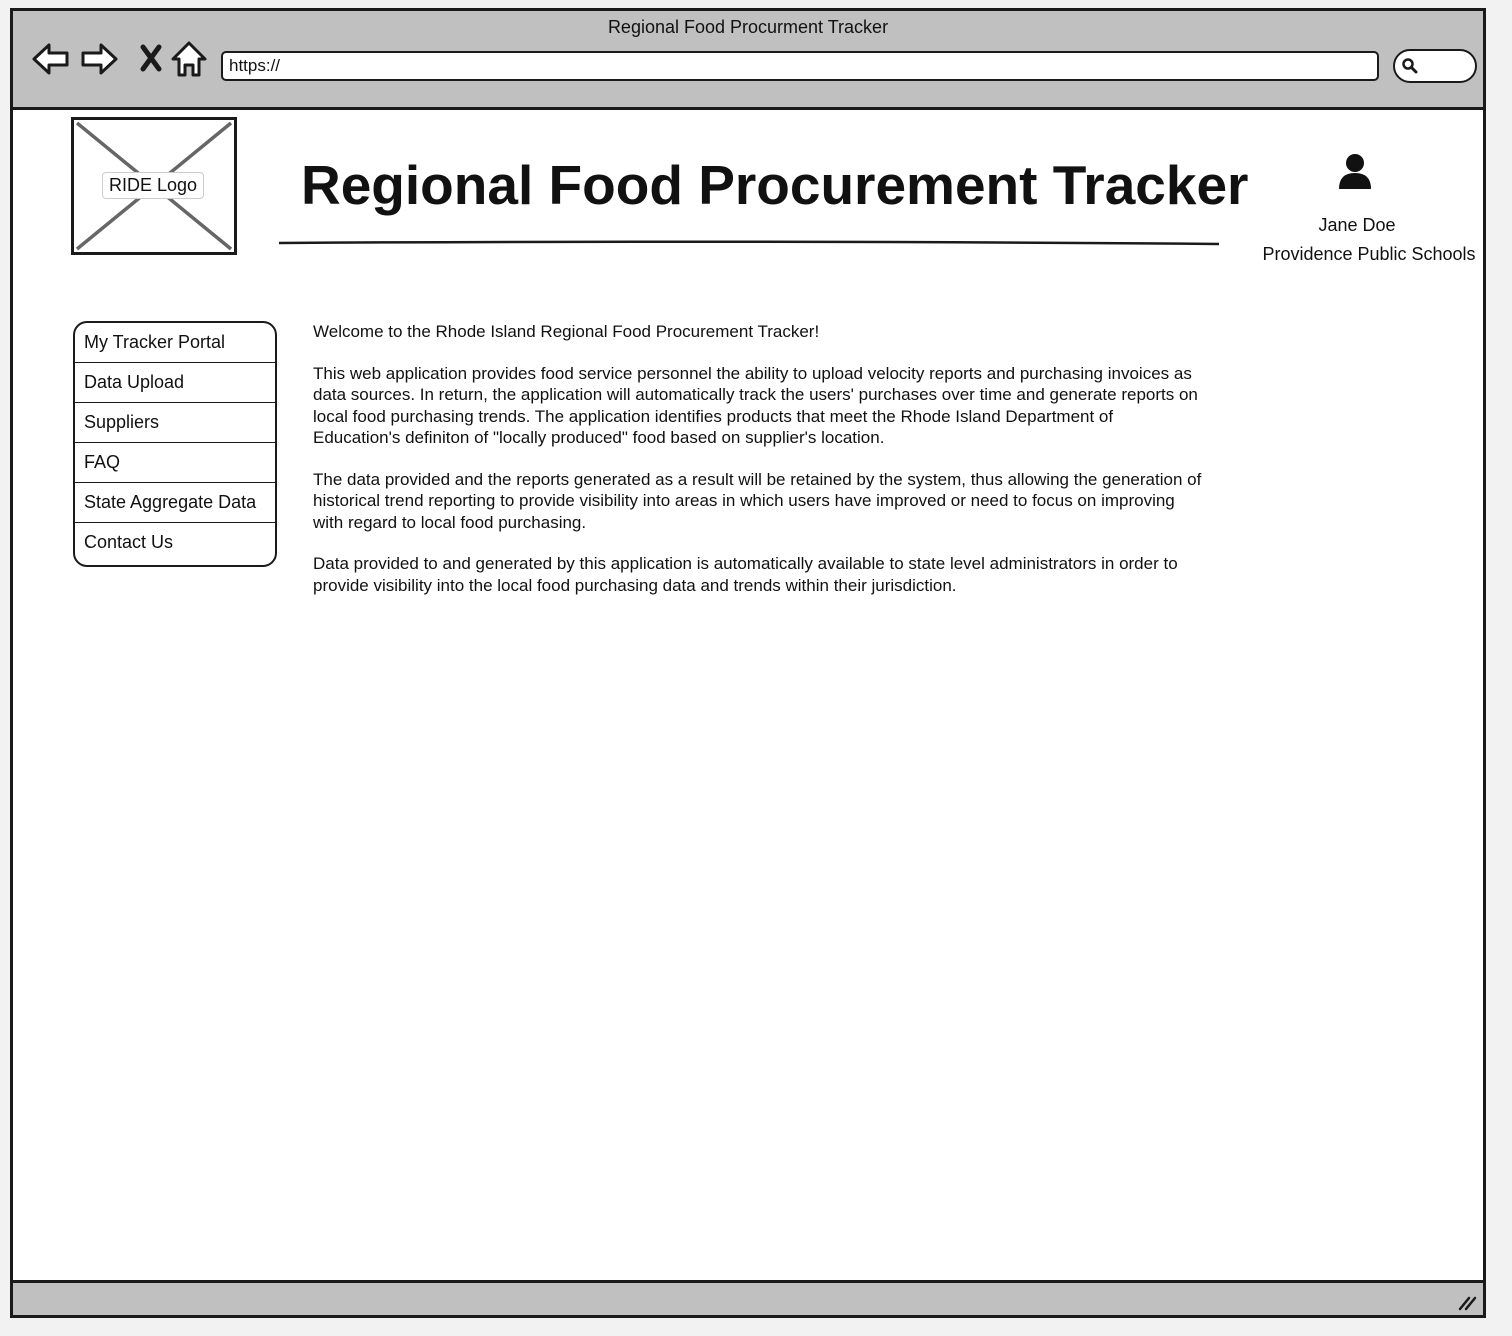  I want to click on resize-grip-icon, so click(1467, 1302).